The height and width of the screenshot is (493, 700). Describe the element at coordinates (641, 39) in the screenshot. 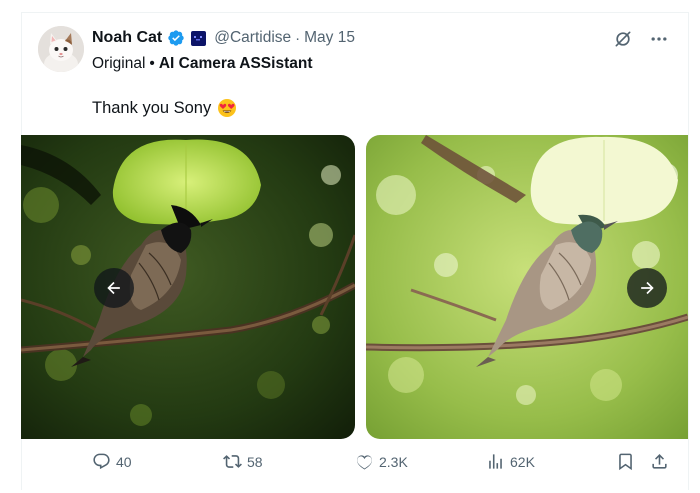

I see `tweet-top-actions` at that location.